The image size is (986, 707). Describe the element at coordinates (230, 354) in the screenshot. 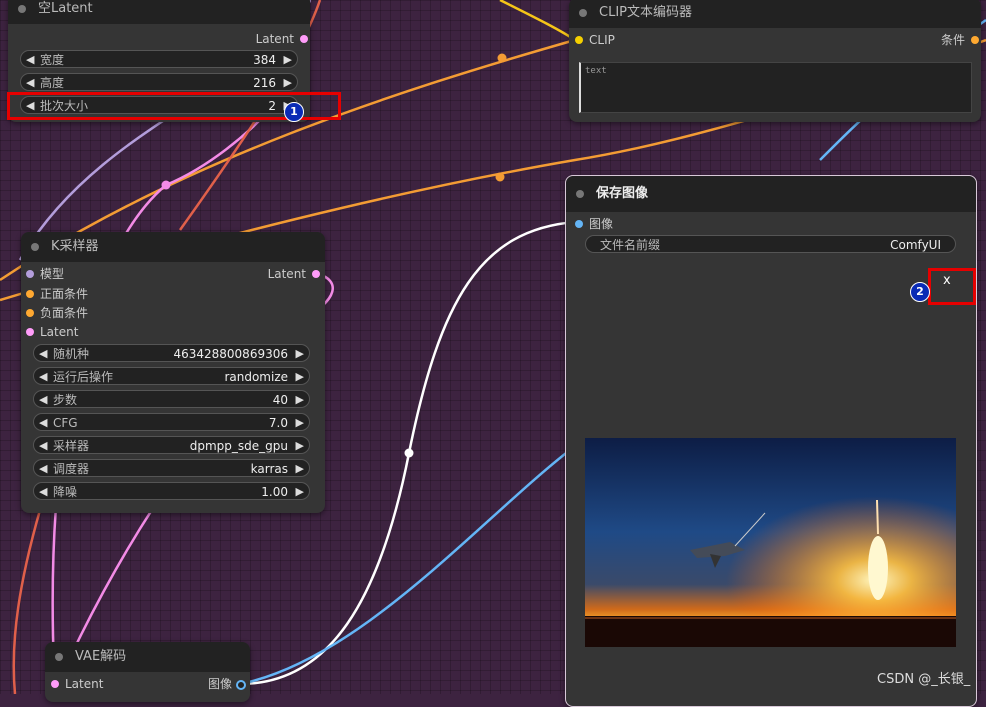

I see `widget-value: 463428800869306` at that location.